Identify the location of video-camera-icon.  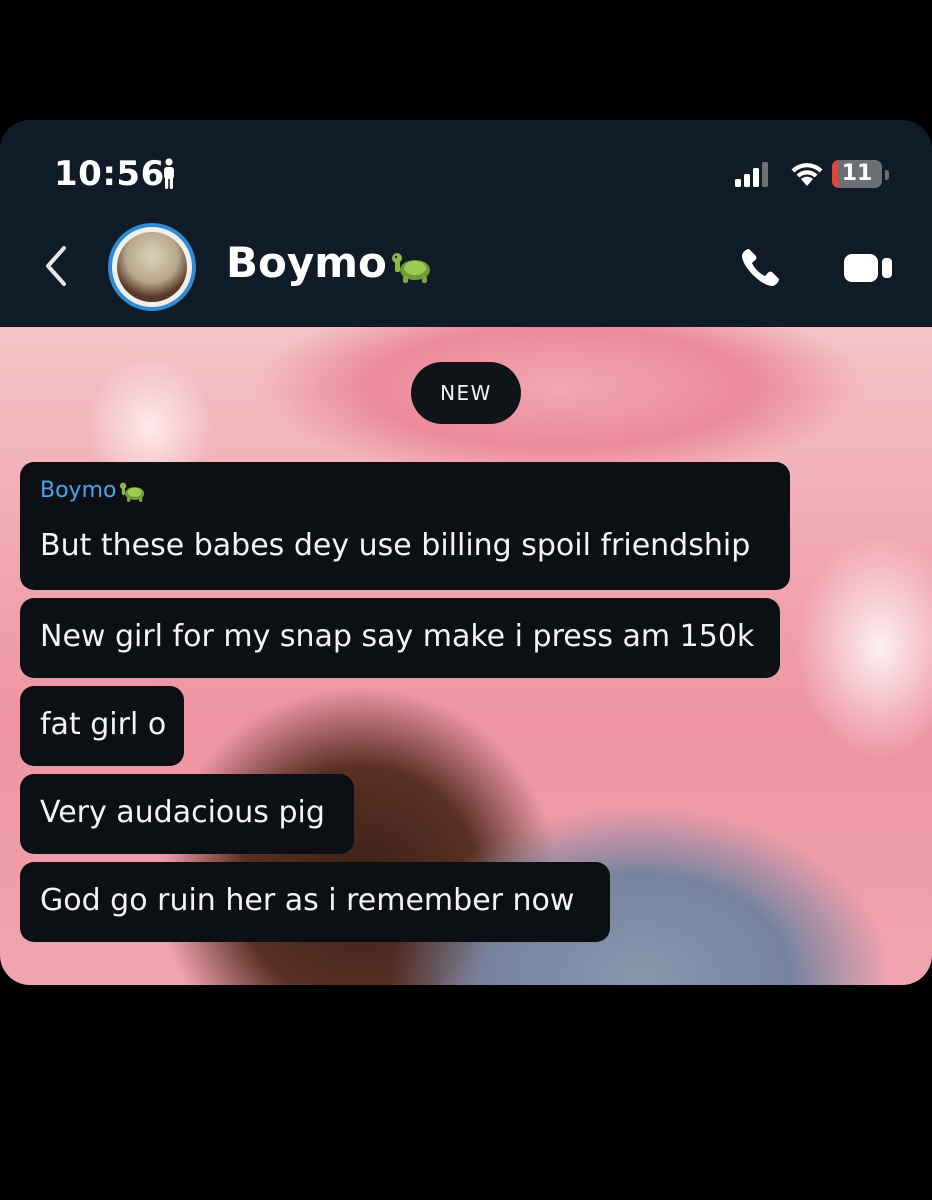
(868, 268).